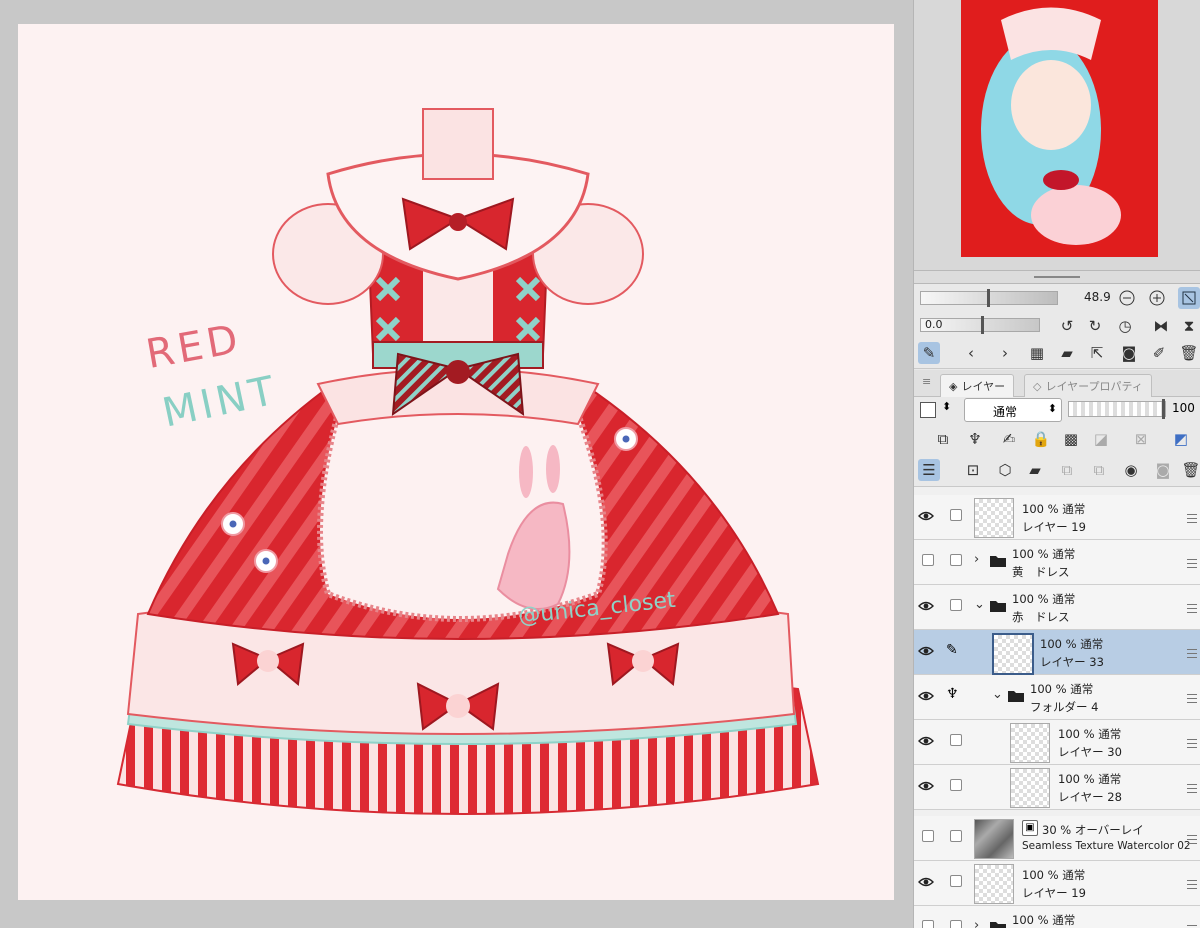 The width and height of the screenshot is (1200, 928). I want to click on layer-mask-icon: ◉, so click(1131, 470).